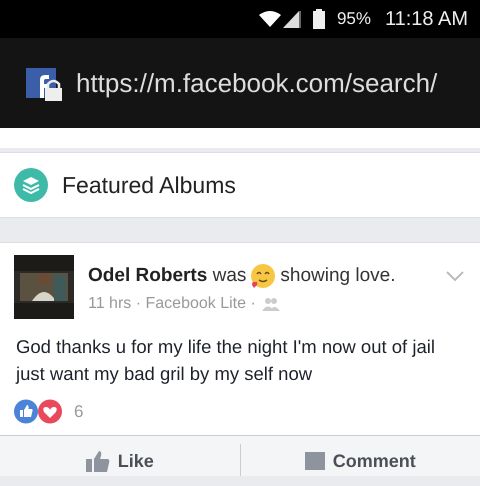 Image resolution: width=480 pixels, height=486 pixels. I want to click on status-word: was, so click(229, 275).